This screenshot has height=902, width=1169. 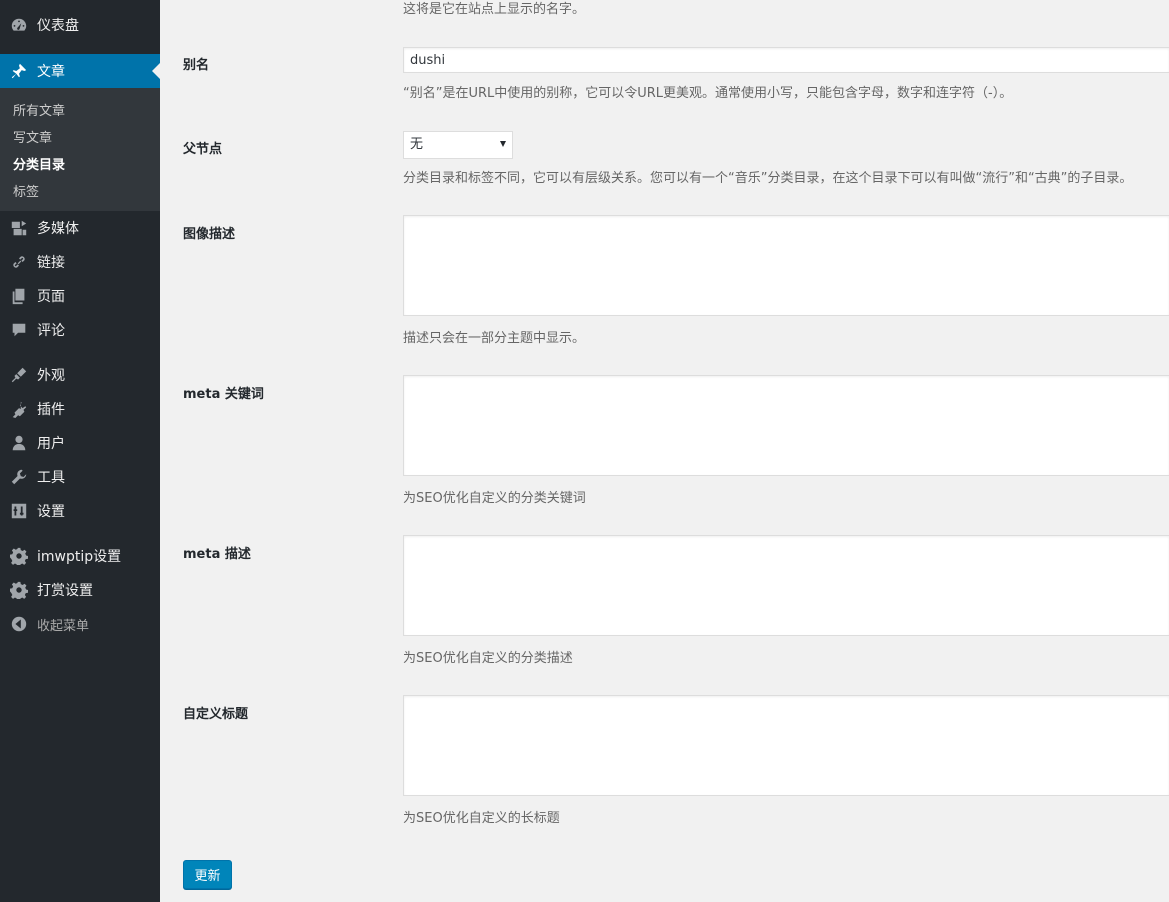 I want to click on collapse-icon, so click(x=19, y=624).